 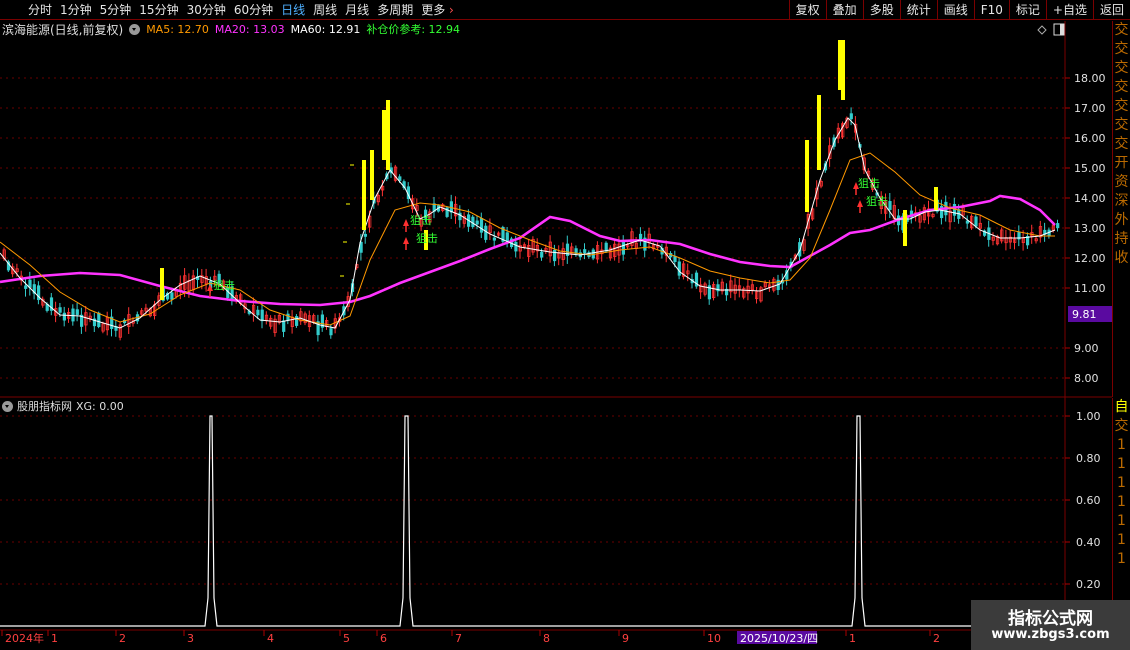 I want to click on diamond-icon, so click(x=1042, y=30).